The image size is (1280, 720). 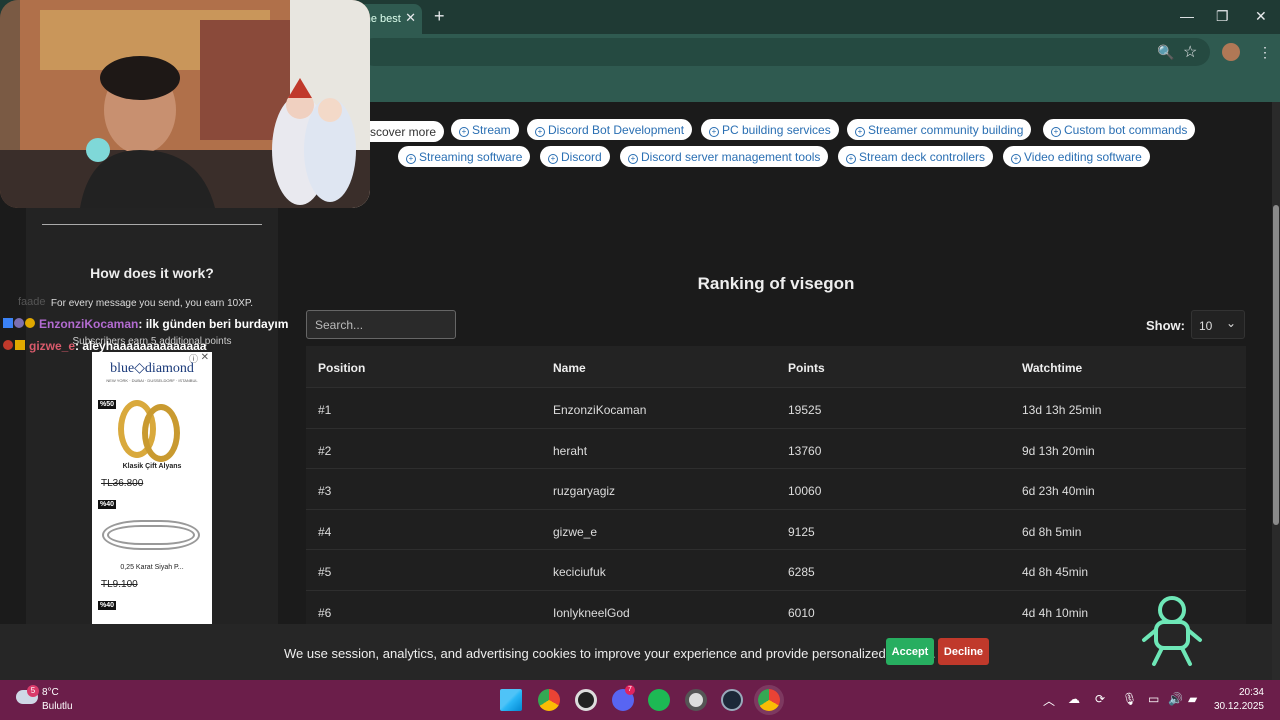 What do you see at coordinates (341, 368) in the screenshot?
I see `column-header-position: Position` at bounding box center [341, 368].